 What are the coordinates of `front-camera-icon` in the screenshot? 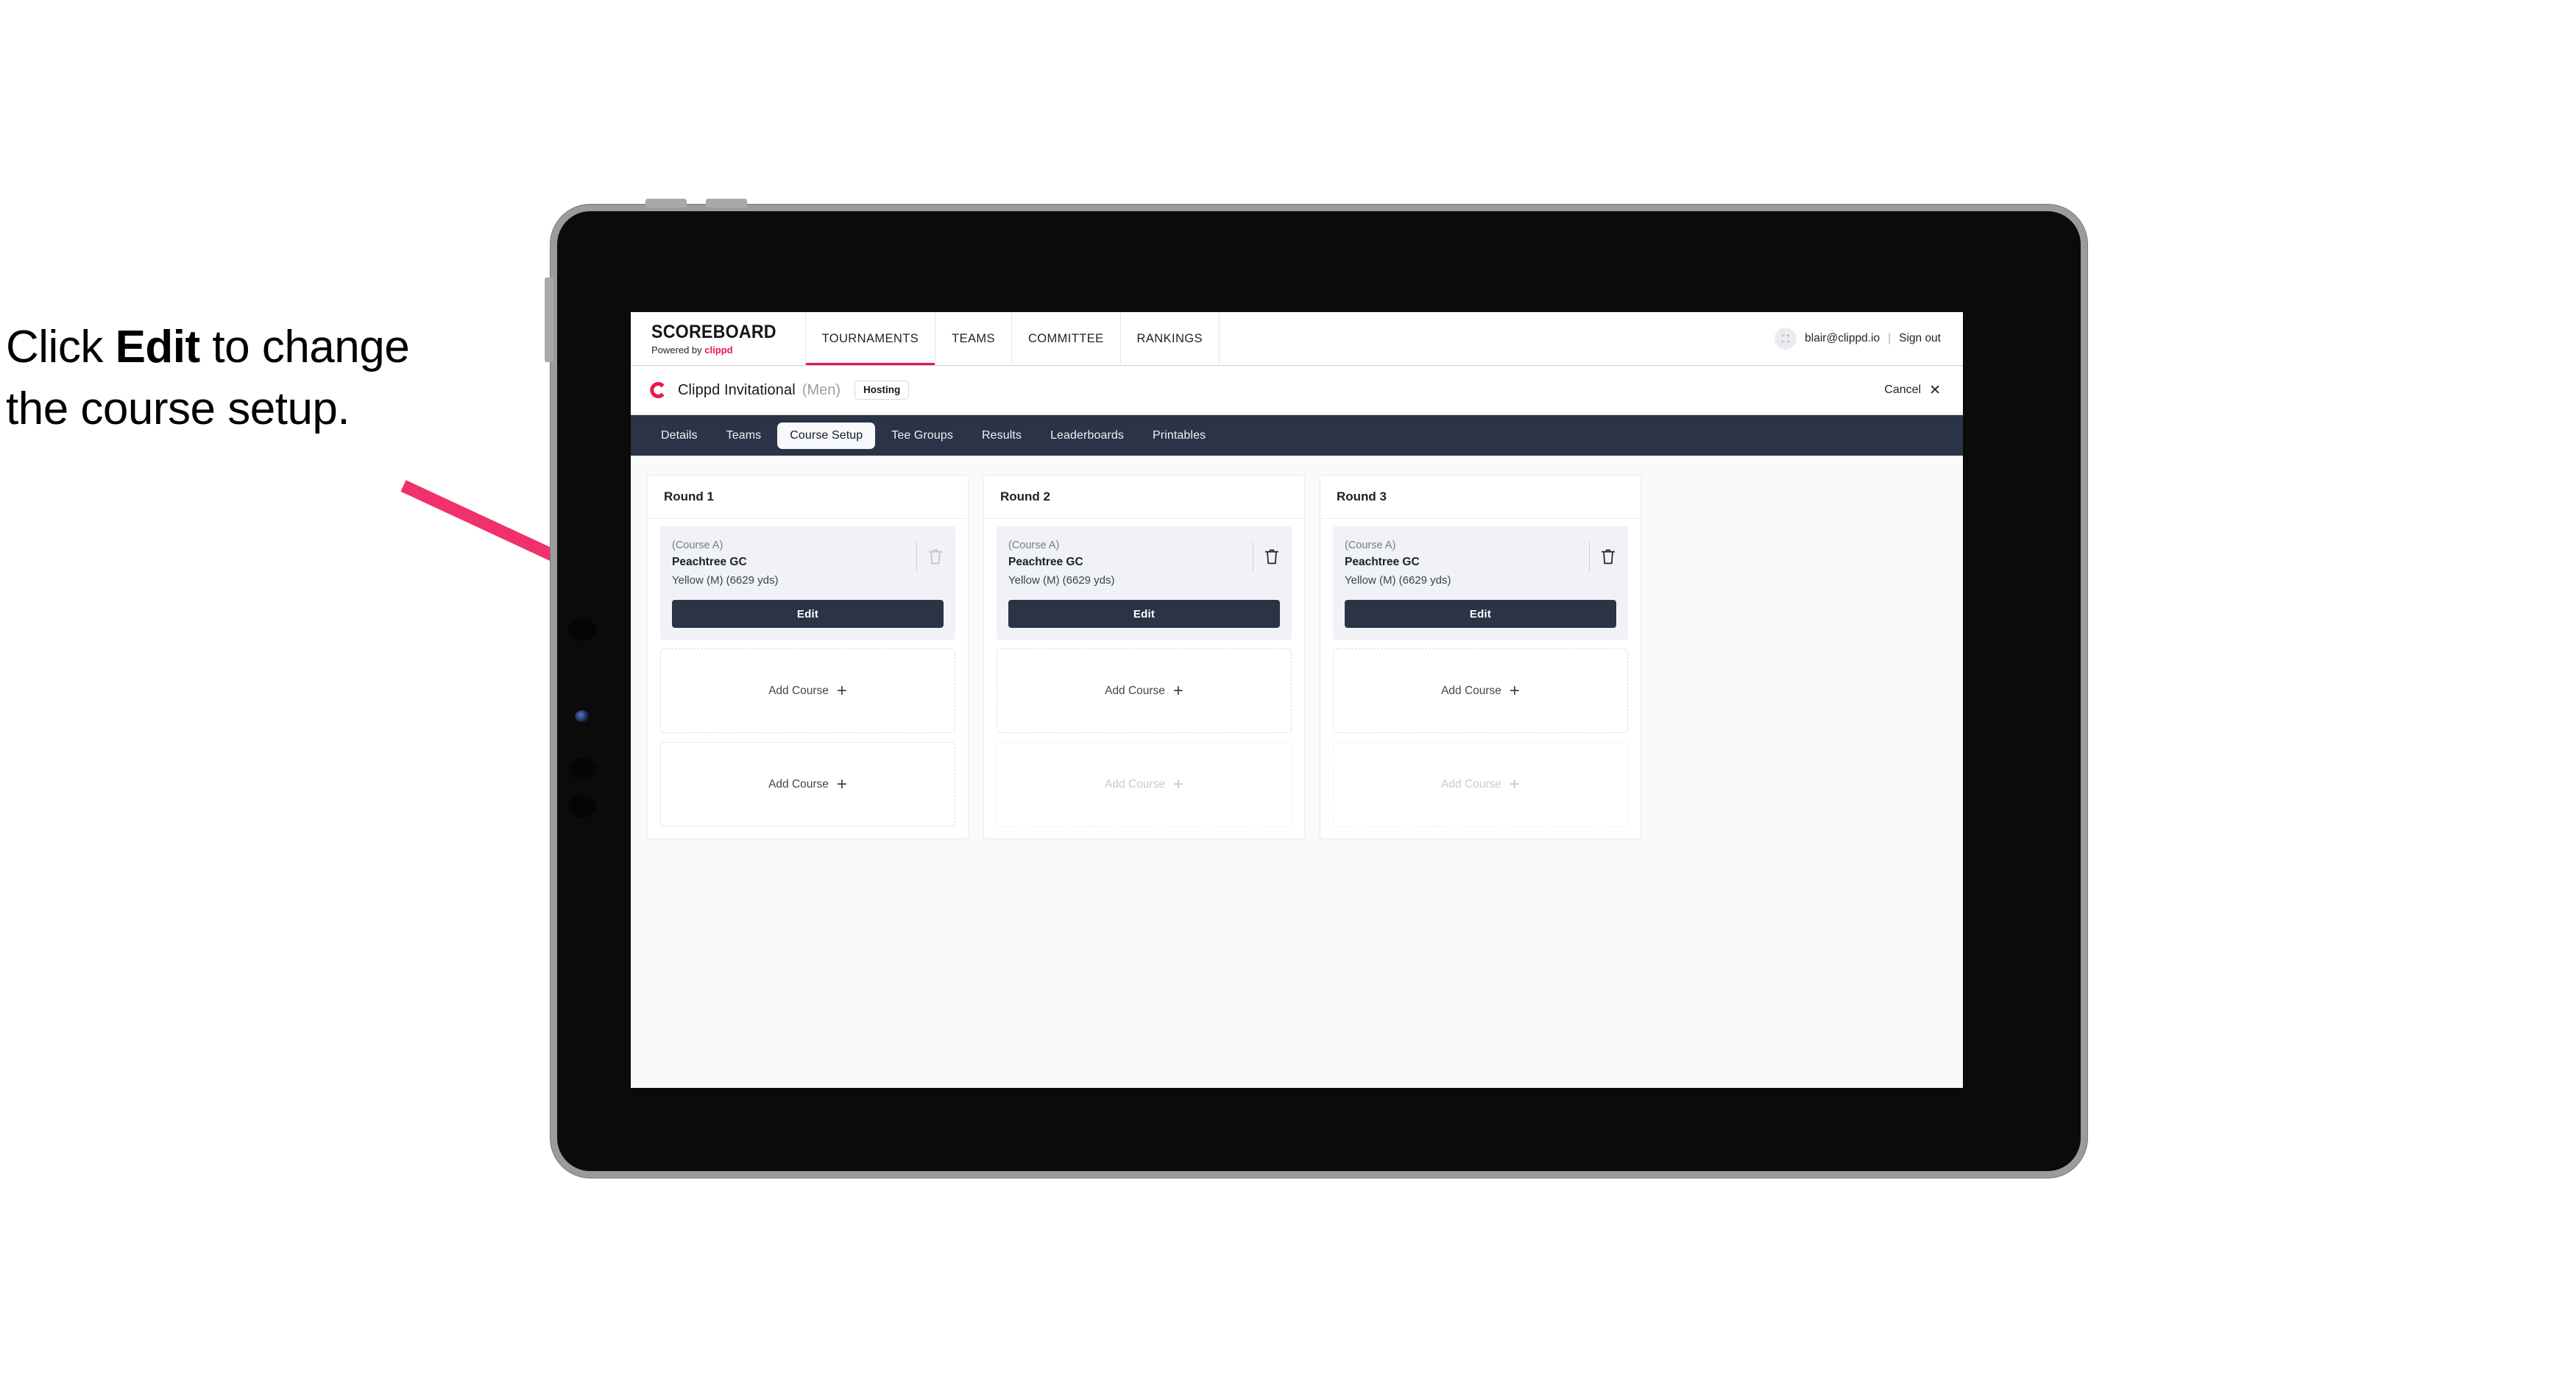 It's located at (582, 630).